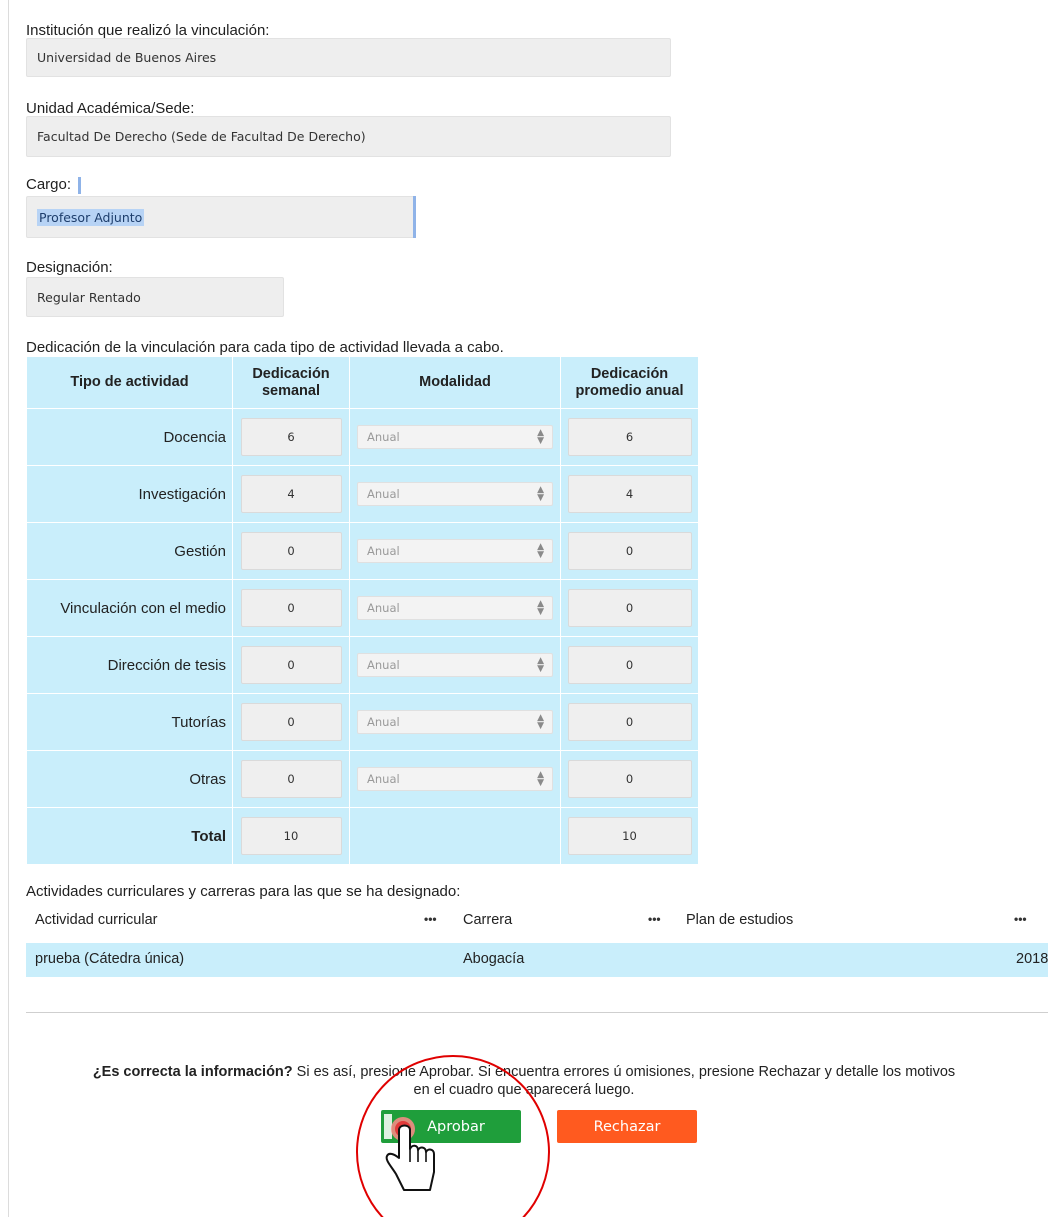 Image resolution: width=1048 pixels, height=1217 pixels. I want to click on col-carrera-menu-icon: •••, so click(654, 919).